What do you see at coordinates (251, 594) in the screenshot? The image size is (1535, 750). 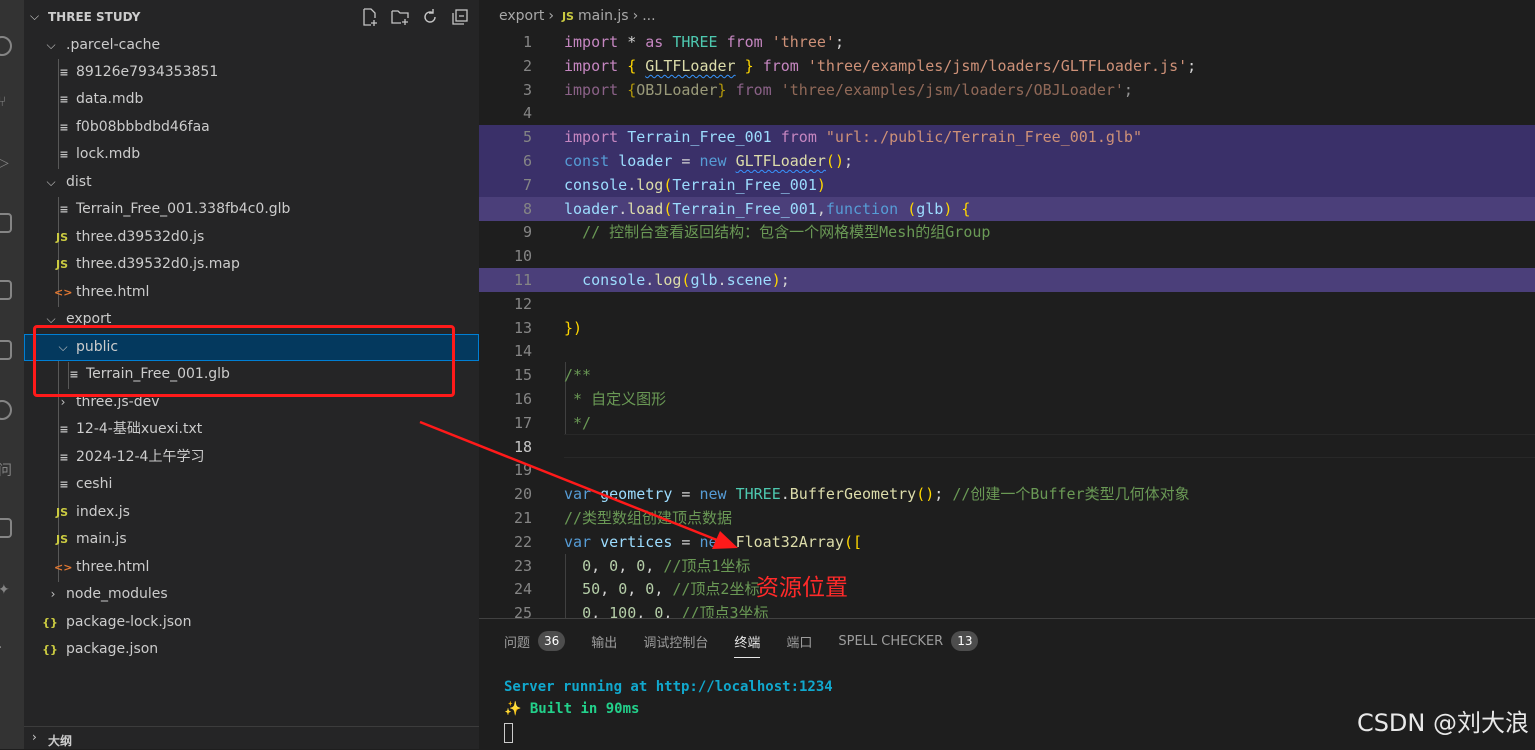 I see `tree-item-node-modules: › node_modules` at bounding box center [251, 594].